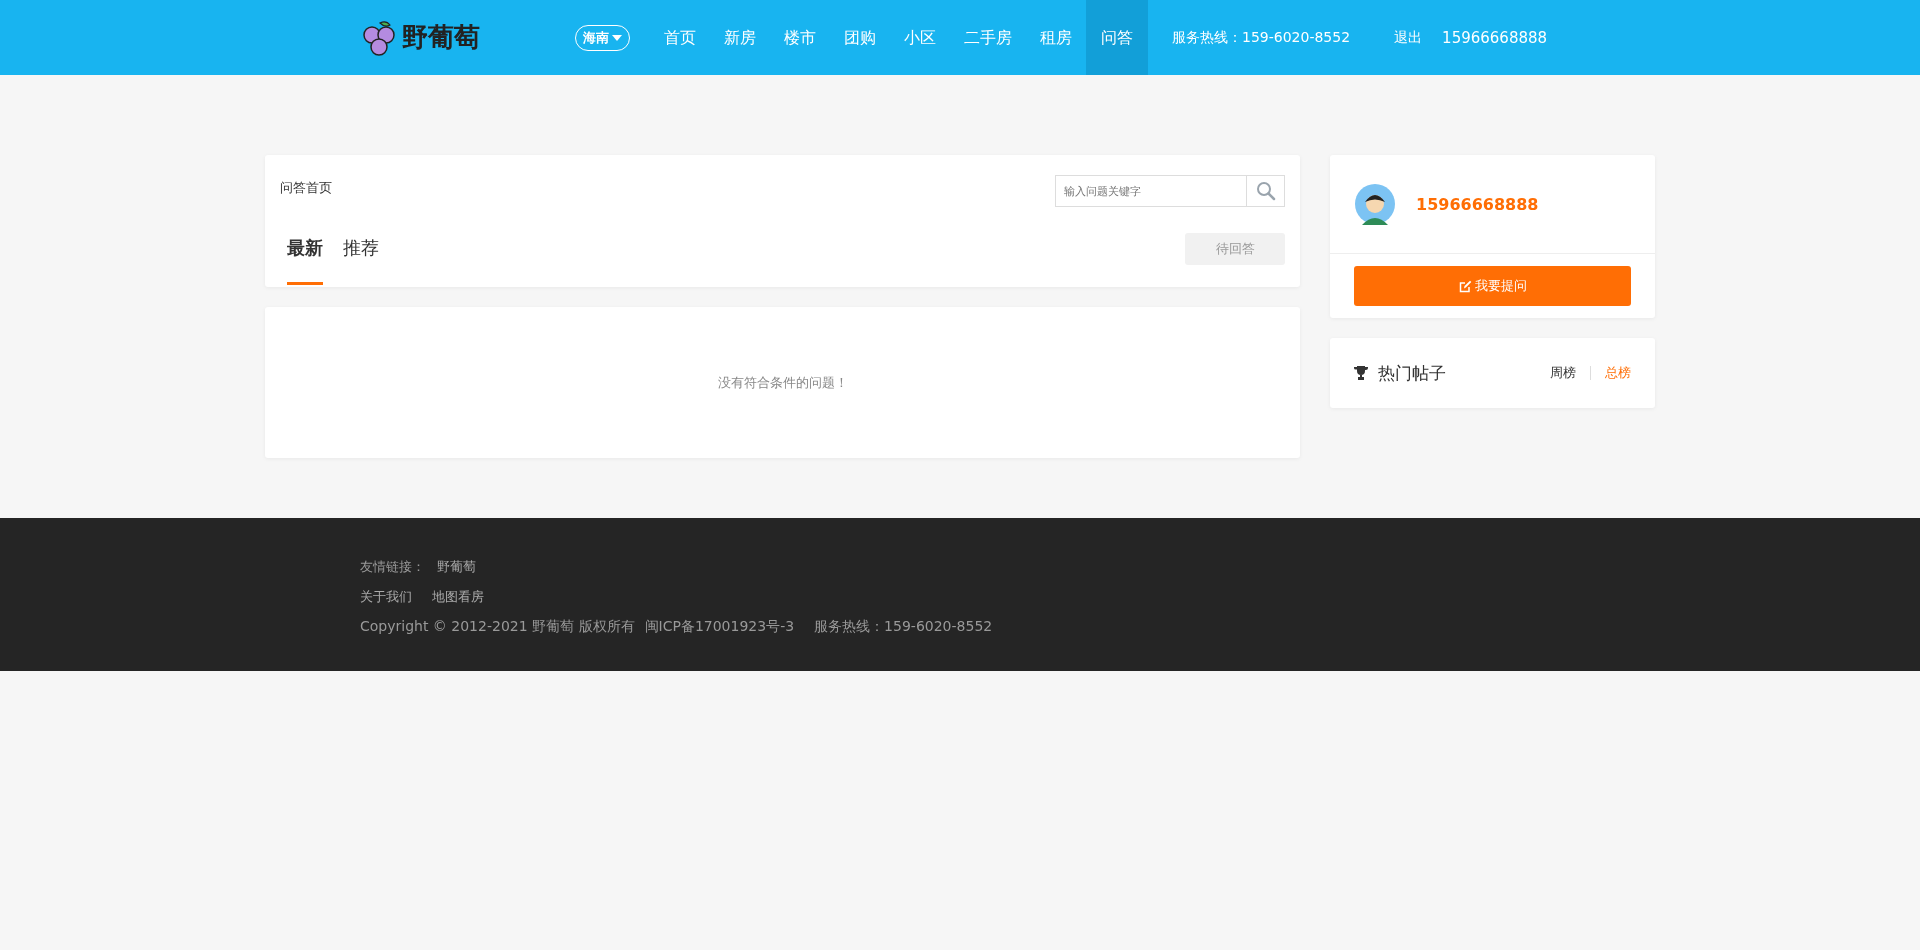 The image size is (1920, 950). Describe the element at coordinates (1408, 37) in the screenshot. I see `logout-link: 退出` at that location.